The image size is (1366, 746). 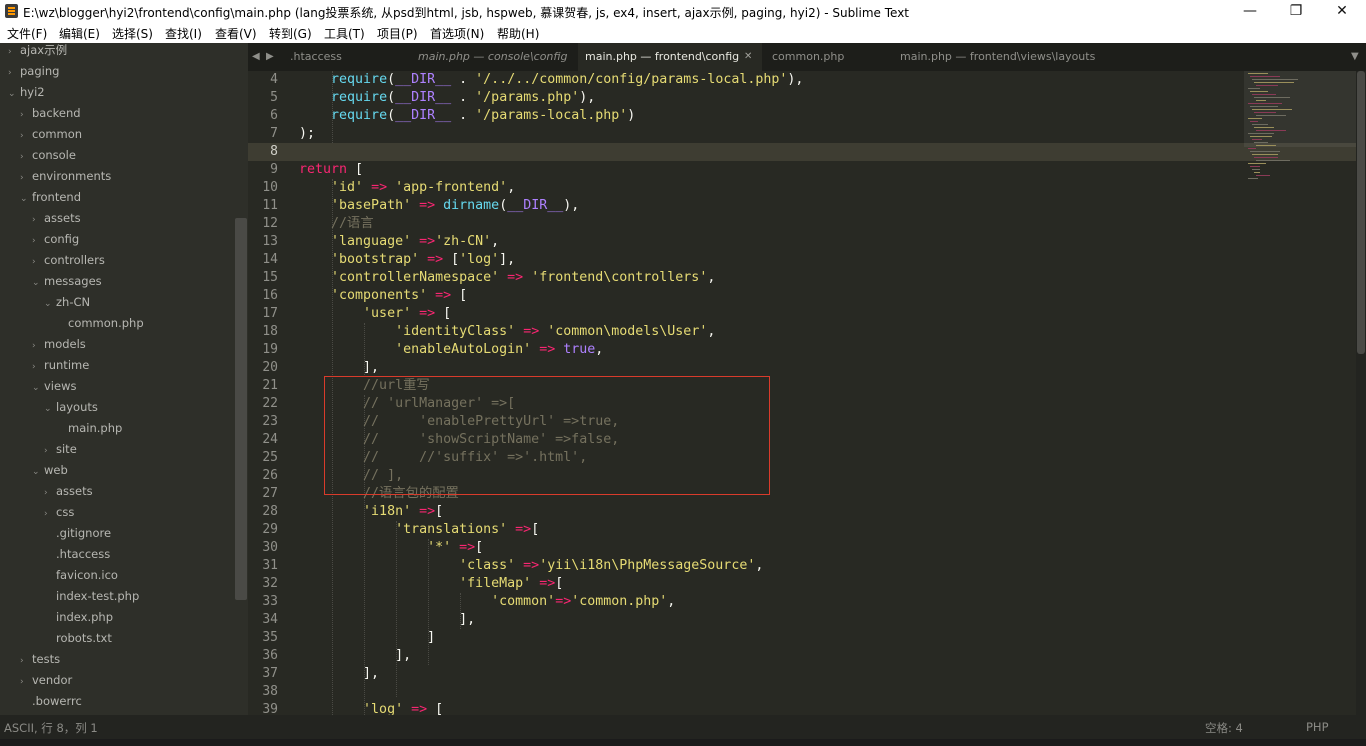 I want to click on code-line: // 'showScriptName' =>false,, so click(x=491, y=439).